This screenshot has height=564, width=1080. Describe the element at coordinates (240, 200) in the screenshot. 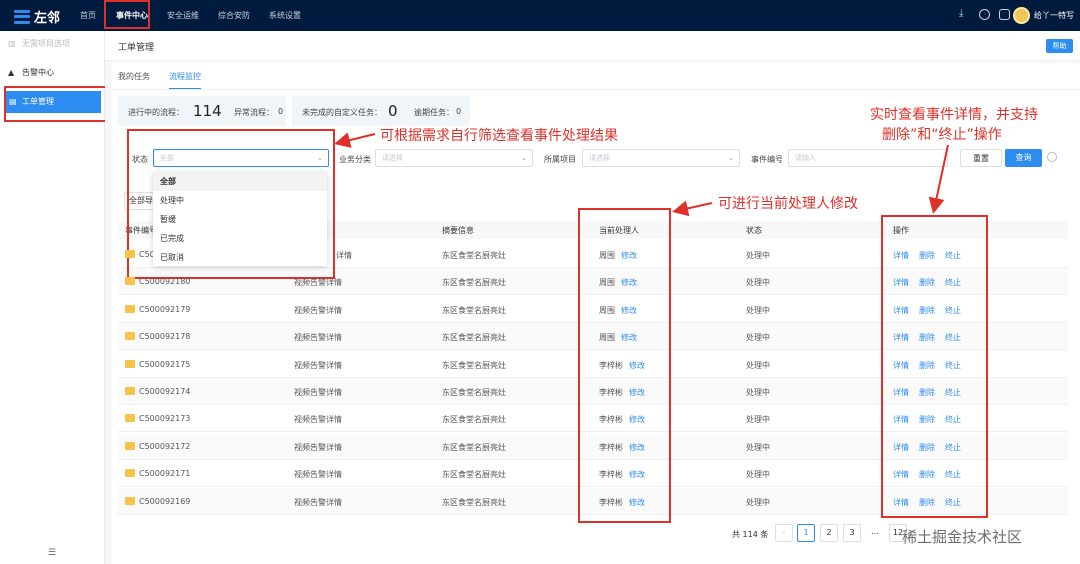

I see `dropdown-option: 处理中` at that location.